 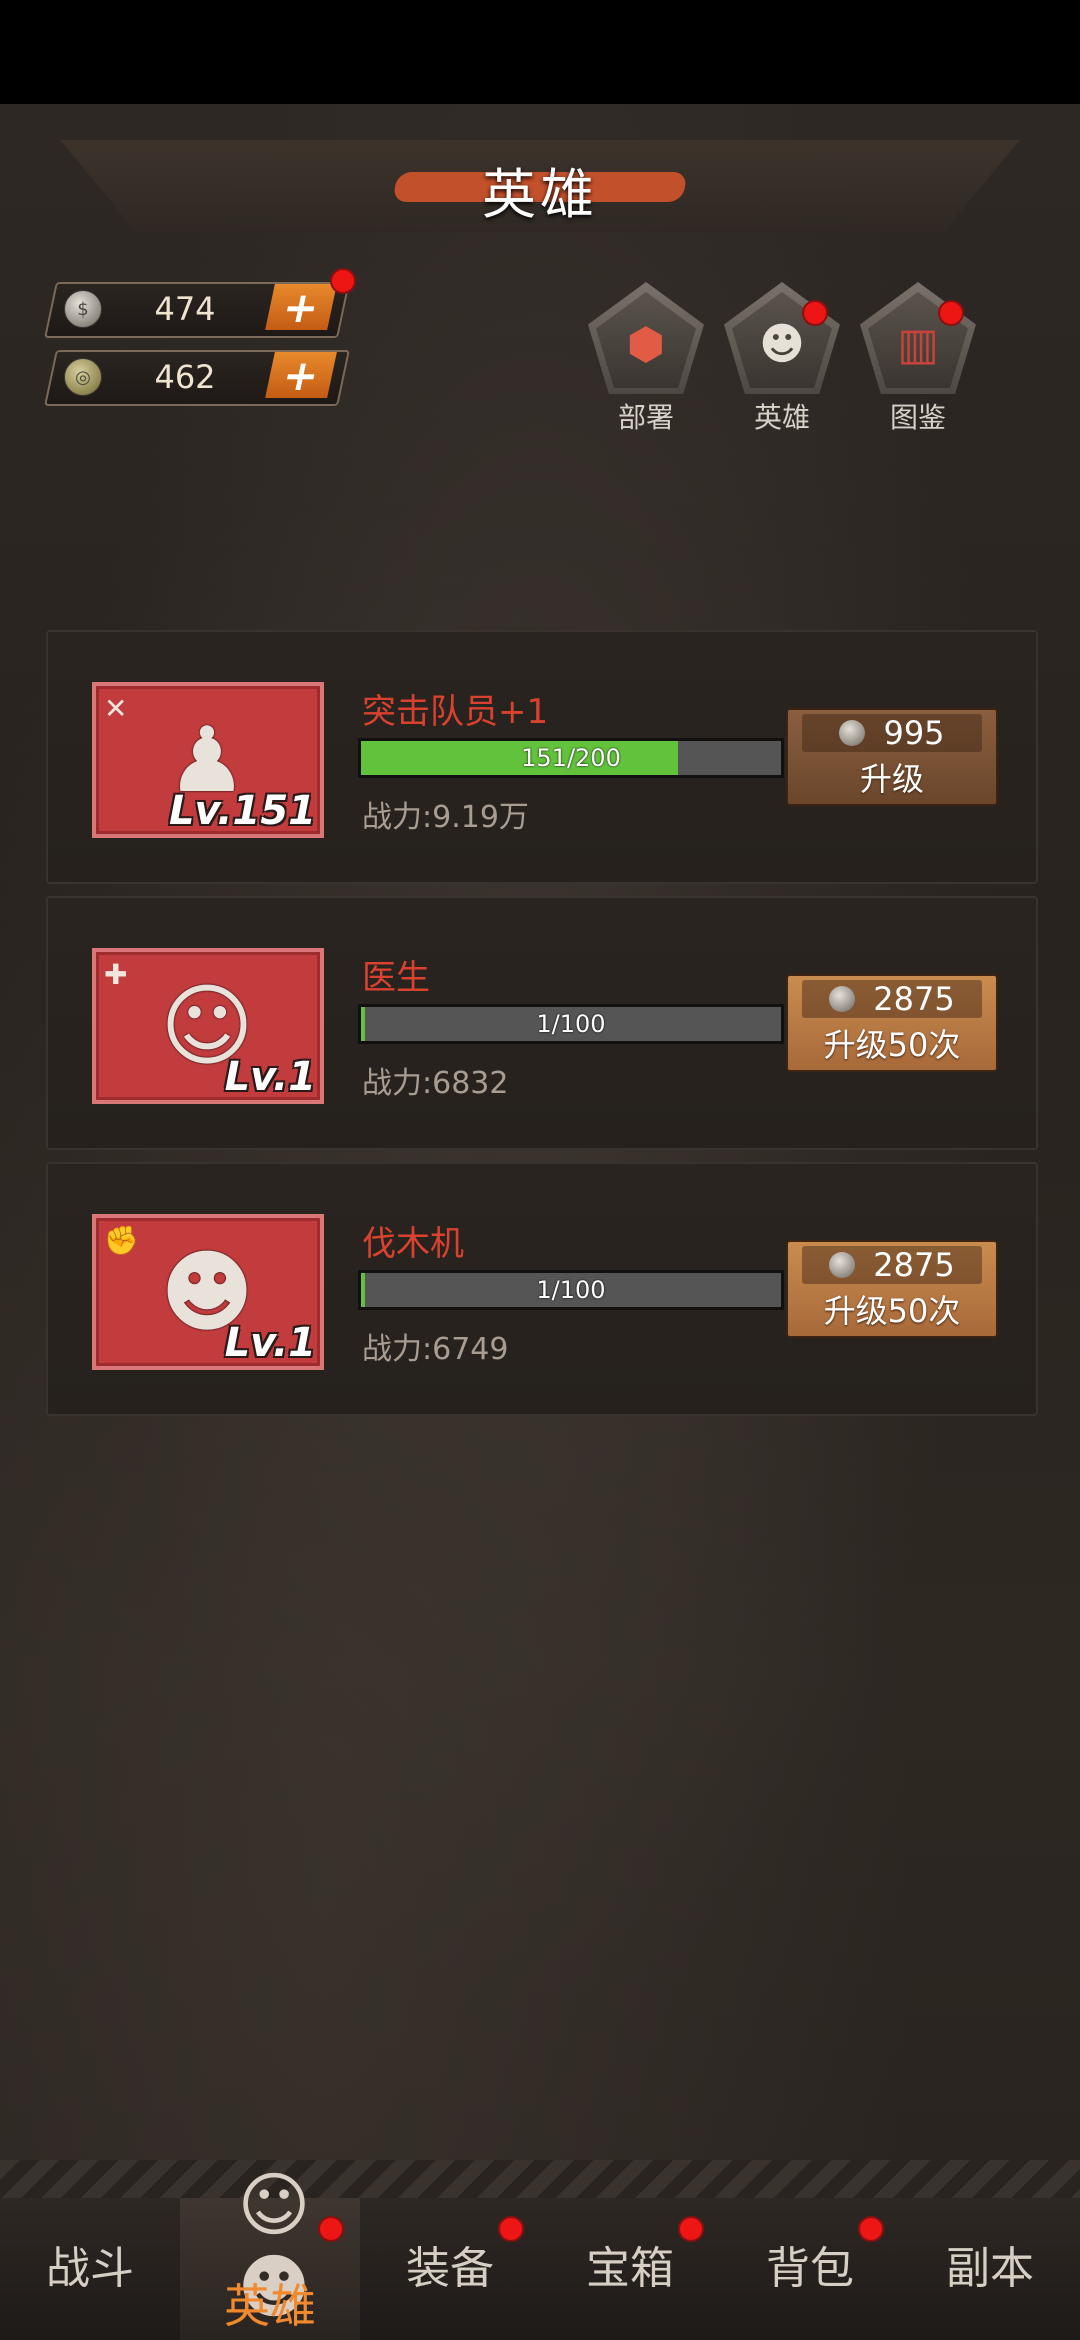 What do you see at coordinates (270, 2306) in the screenshot?
I see `nav-label: 英雄` at bounding box center [270, 2306].